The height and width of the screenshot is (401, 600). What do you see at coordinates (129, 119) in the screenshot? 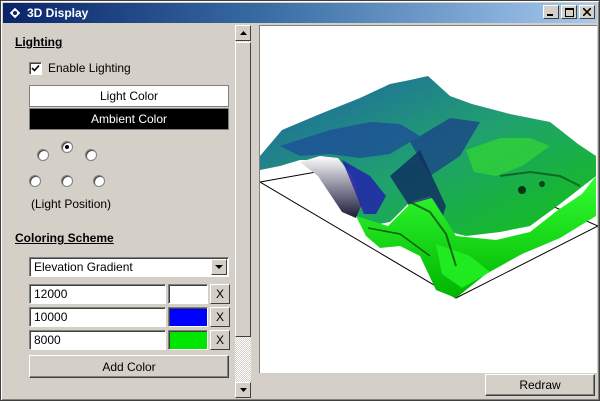
I see `ambient-color-button: Ambient Color` at bounding box center [129, 119].